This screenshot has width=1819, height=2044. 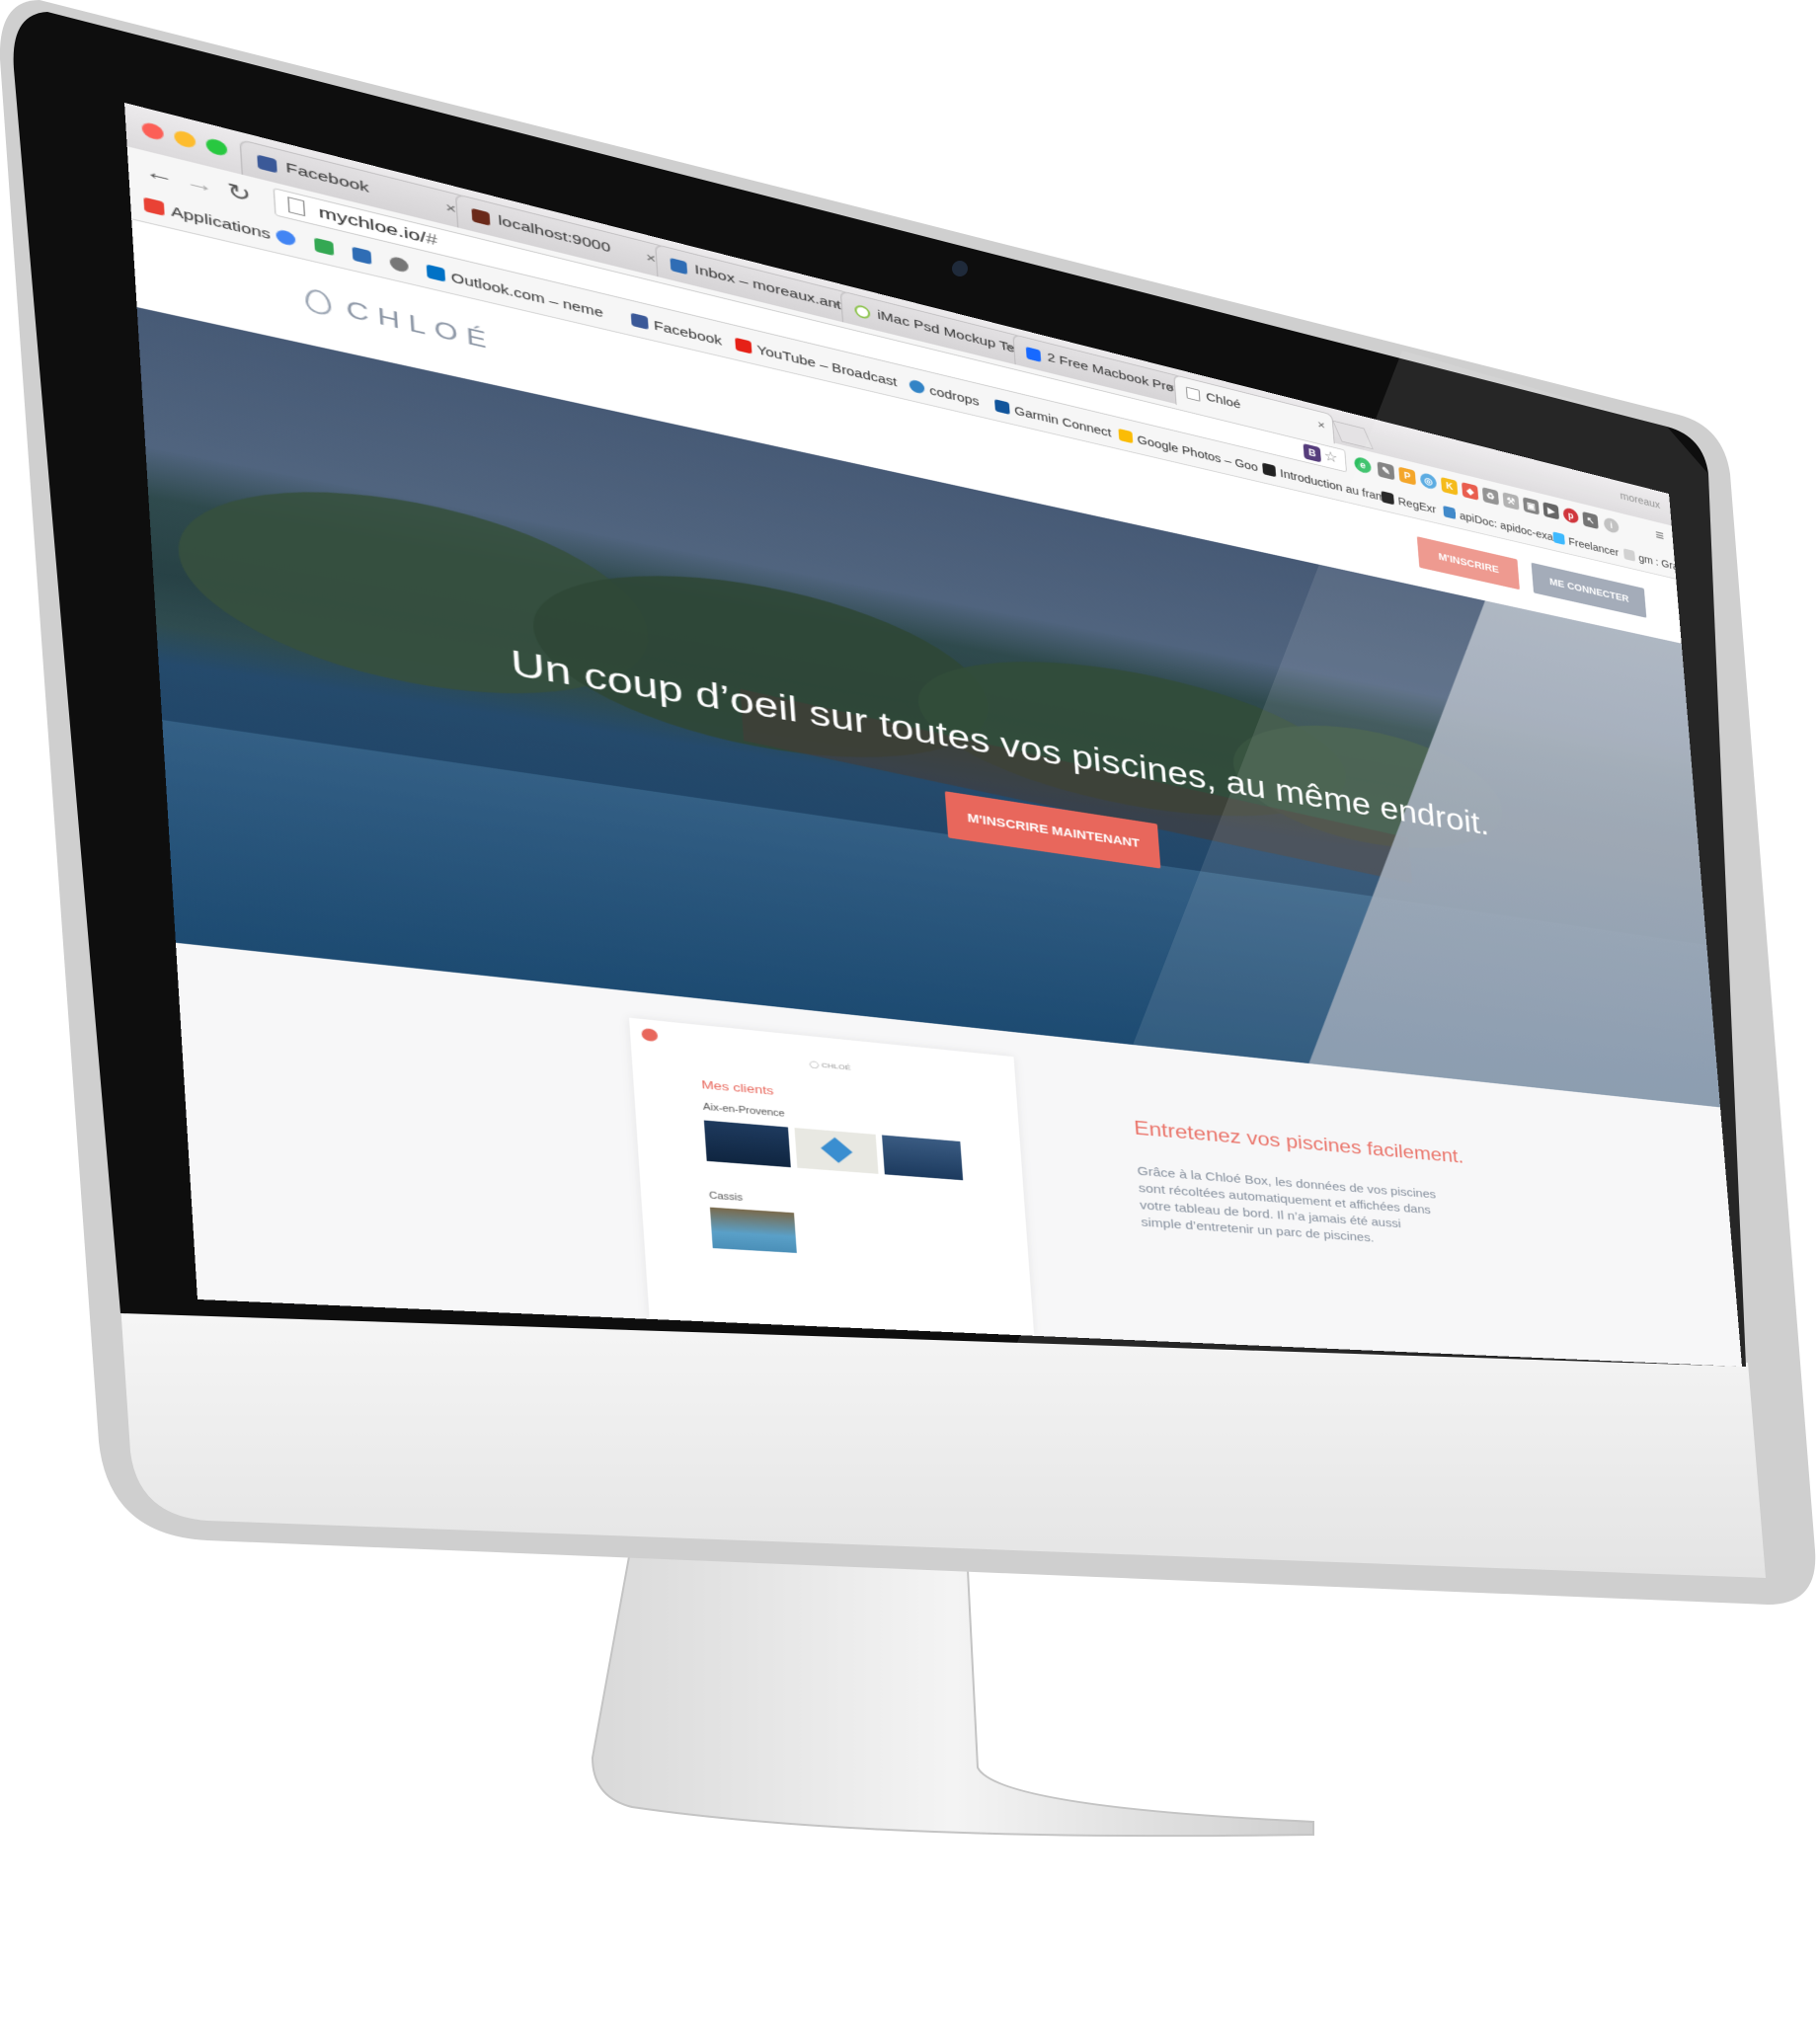 I want to click on stand, so click(x=952, y=1688).